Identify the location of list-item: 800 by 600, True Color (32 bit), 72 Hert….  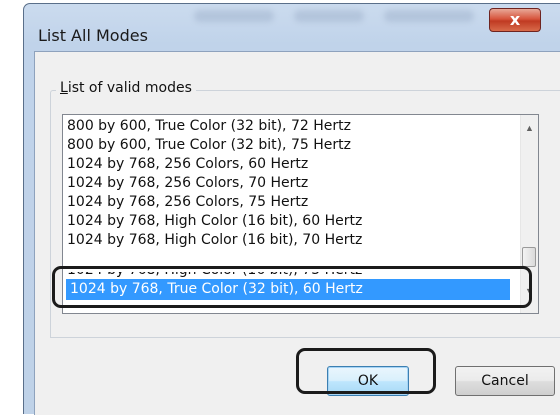
(291, 126).